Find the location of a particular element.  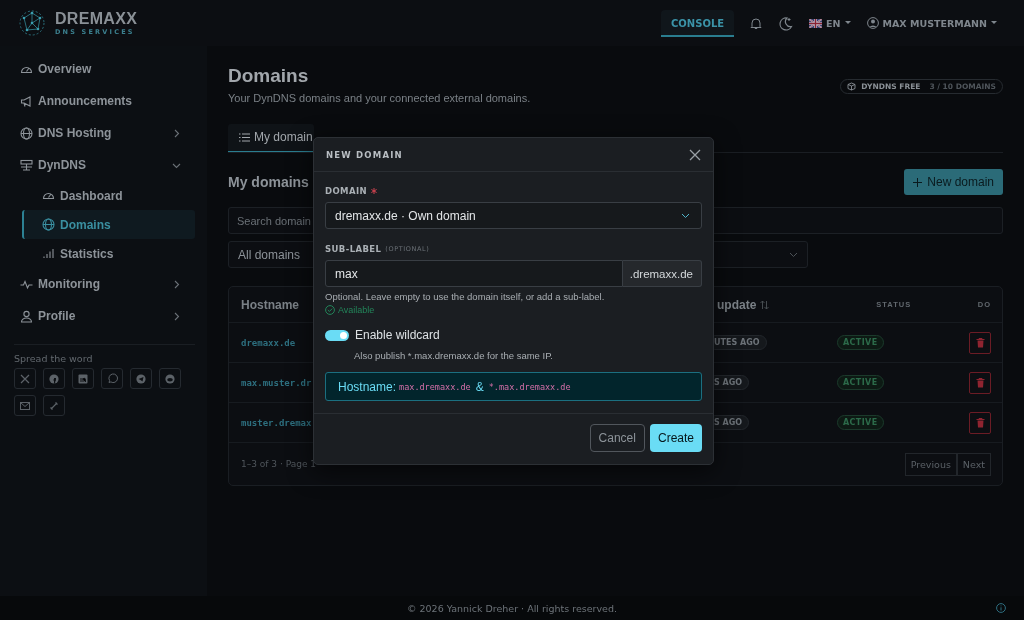

page-subtitle: Your DynDNS domains and your connected external domains. is located at coordinates (379, 98).